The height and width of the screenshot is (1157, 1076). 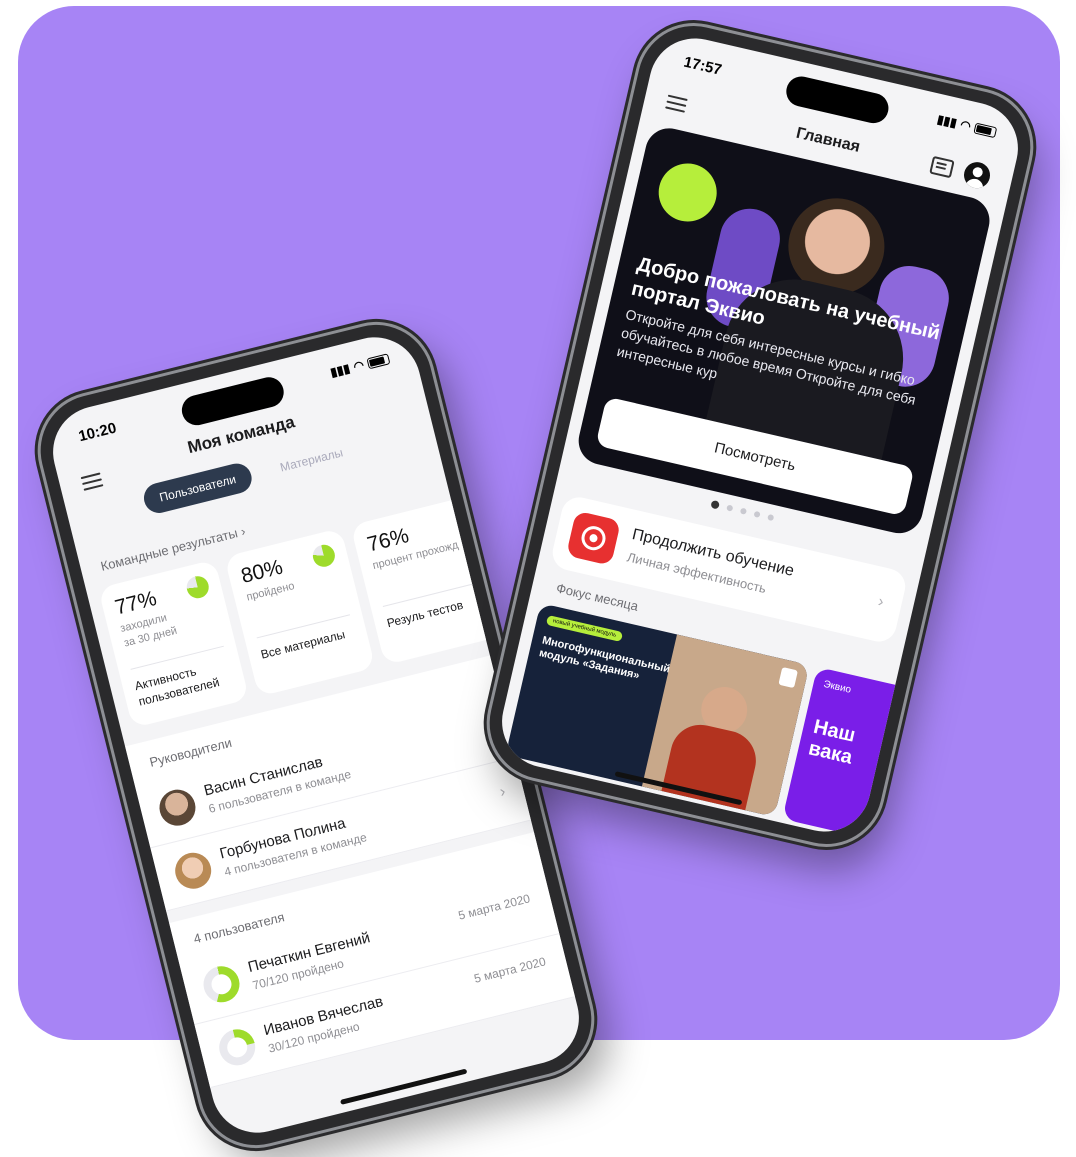 I want to click on home-indicator, so click(x=404, y=1086).